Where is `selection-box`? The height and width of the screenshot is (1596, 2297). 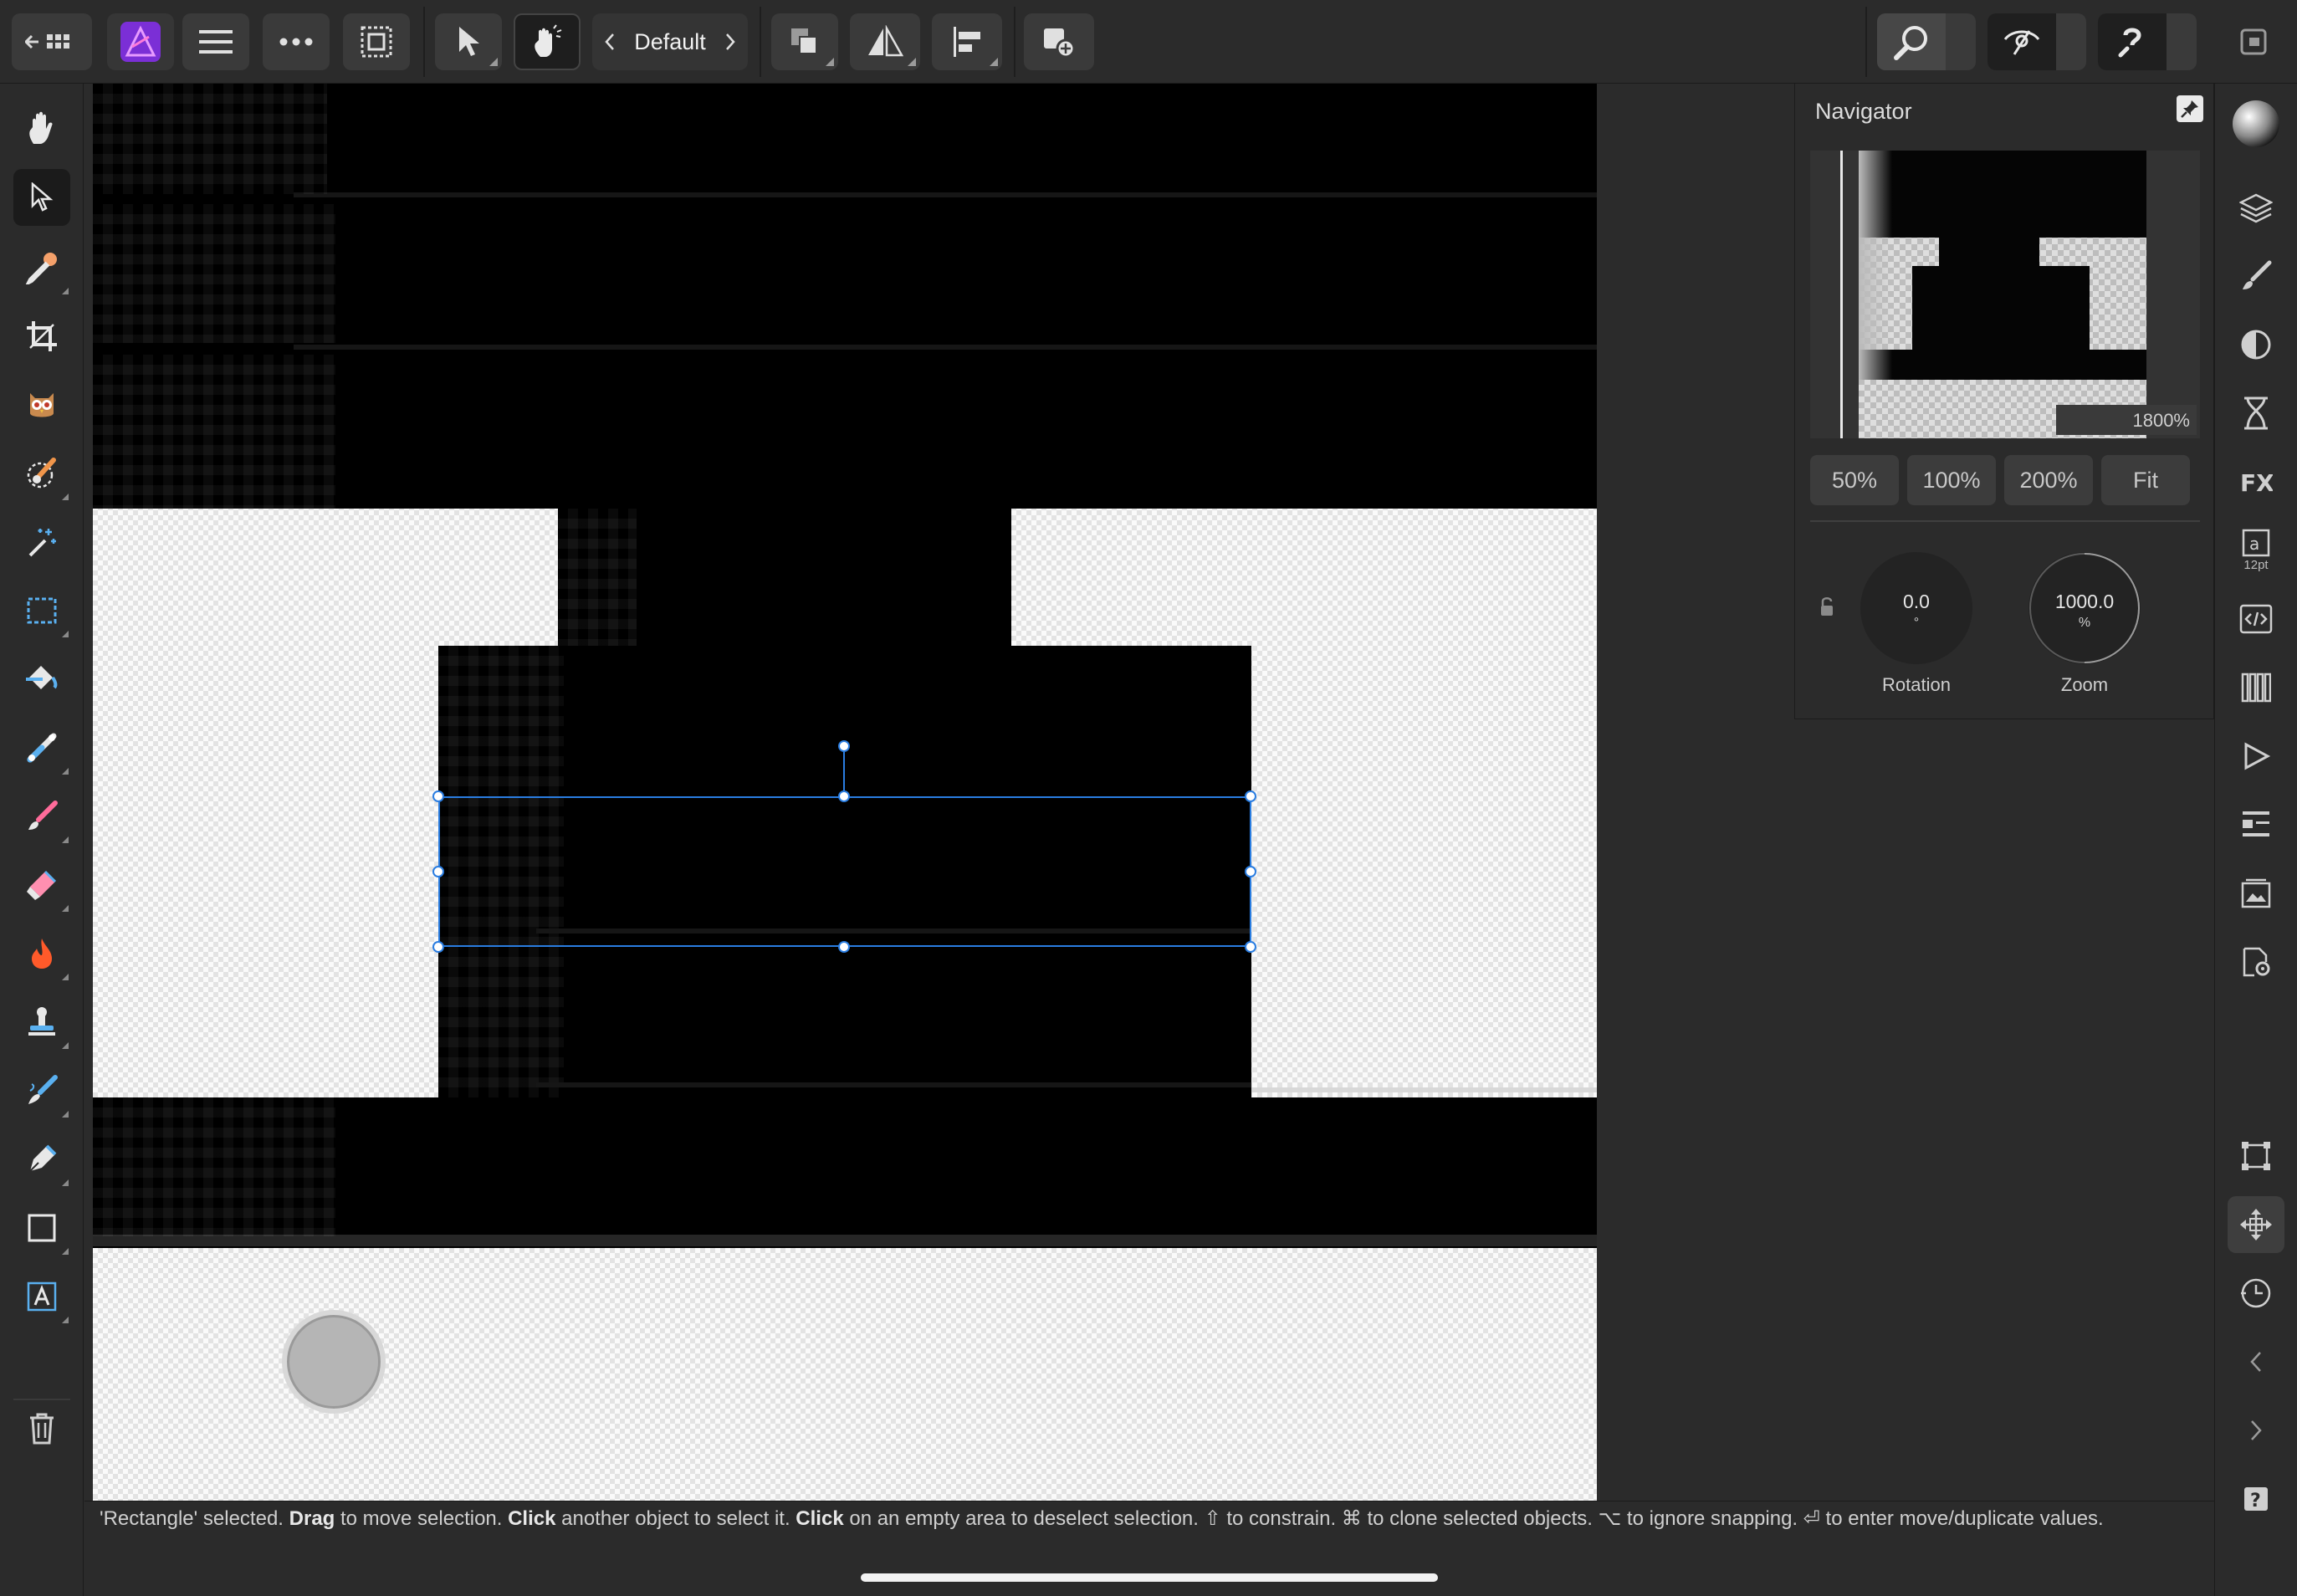
selection-box is located at coordinates (844, 872).